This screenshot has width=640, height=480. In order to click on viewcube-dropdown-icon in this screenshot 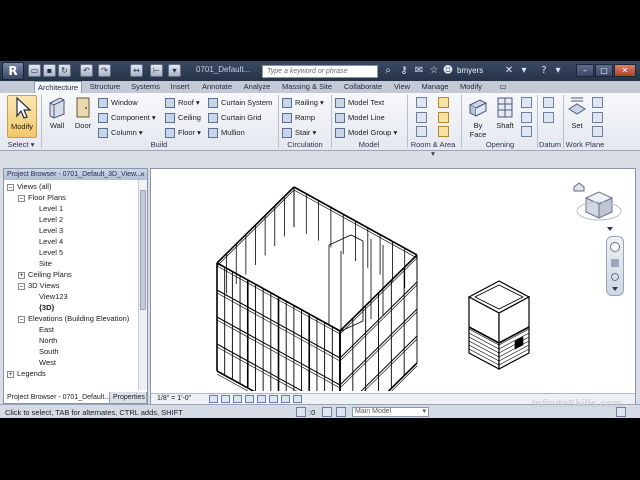, I will do `click(610, 229)`.